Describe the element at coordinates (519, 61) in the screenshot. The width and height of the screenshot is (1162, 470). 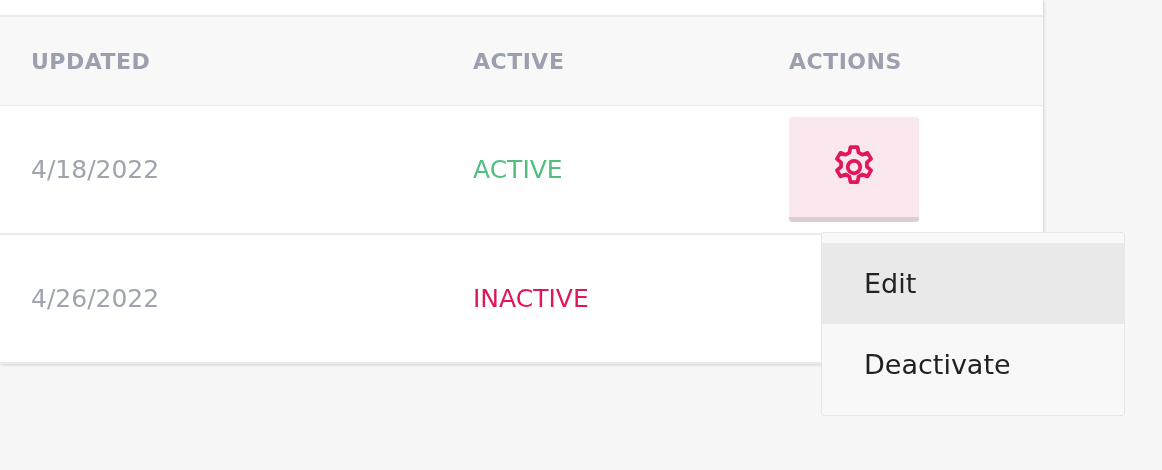
I see `column-header: ACTIVE` at that location.